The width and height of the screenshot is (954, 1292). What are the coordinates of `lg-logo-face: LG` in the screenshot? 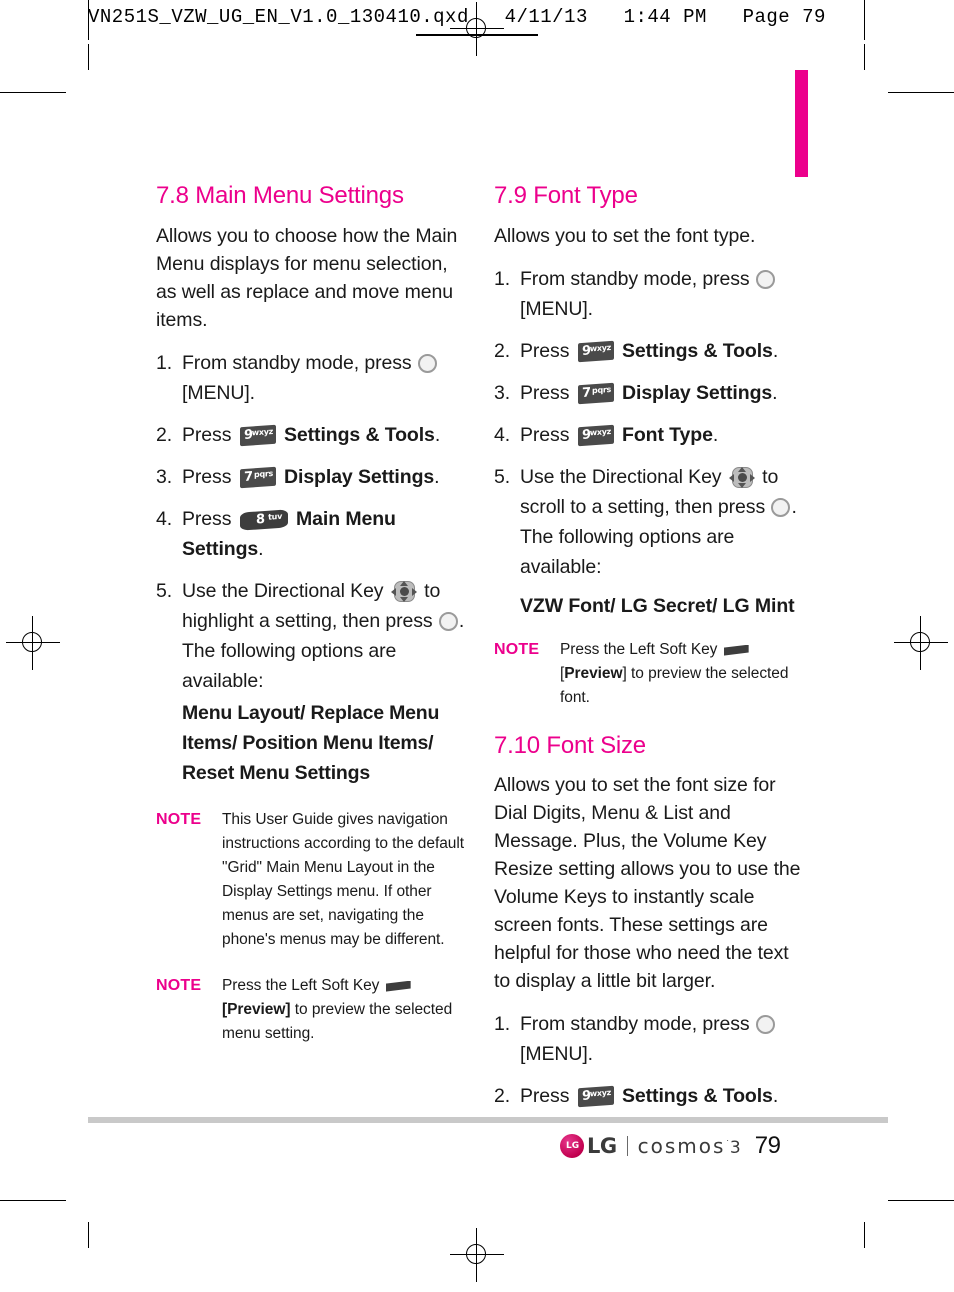 It's located at (573, 1146).